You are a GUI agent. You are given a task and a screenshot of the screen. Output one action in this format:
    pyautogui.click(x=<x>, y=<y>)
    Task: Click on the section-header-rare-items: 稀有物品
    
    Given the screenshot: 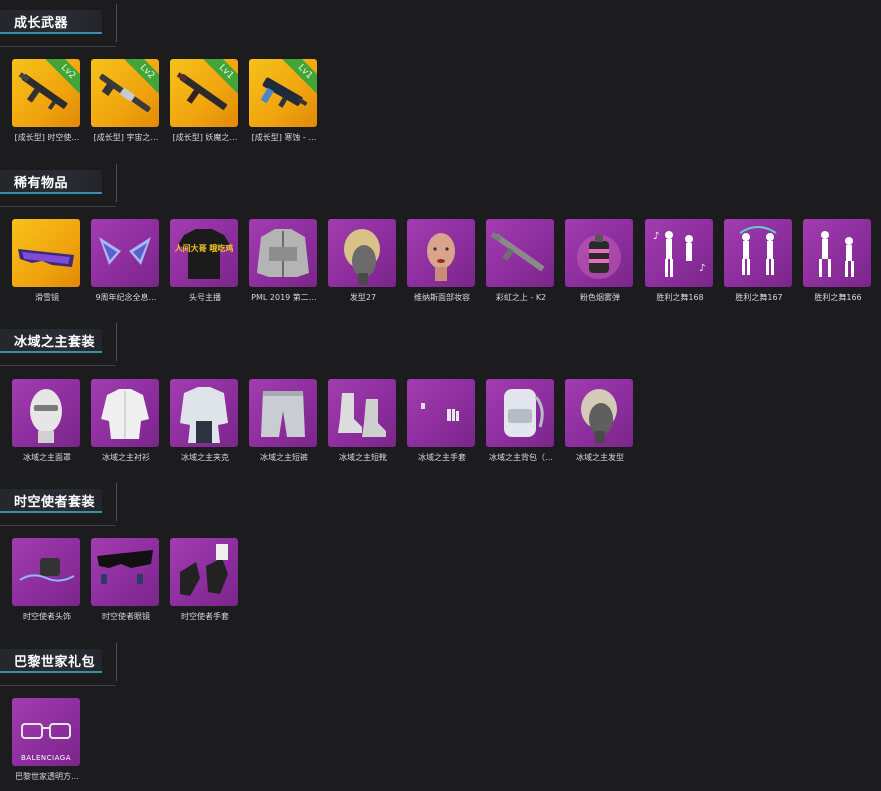 What is the action you would take?
    pyautogui.click(x=59, y=185)
    